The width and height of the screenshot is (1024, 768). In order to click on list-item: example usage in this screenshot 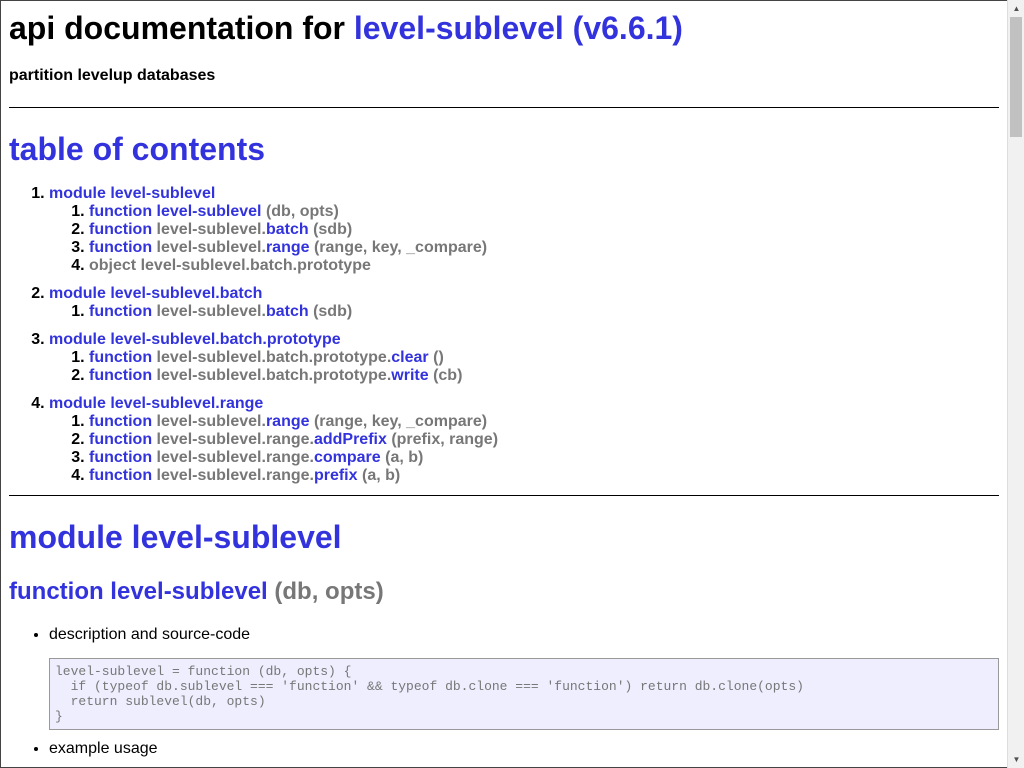, I will do `click(524, 749)`.